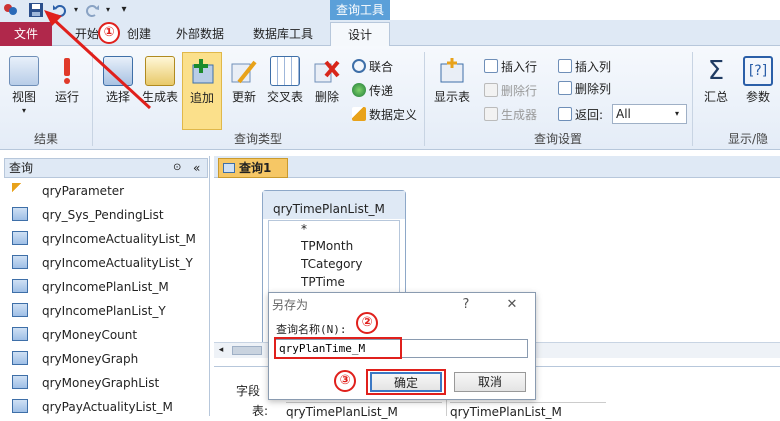 The height and width of the screenshot is (421, 780). I want to click on annotation-marker-3: ③, so click(345, 381).